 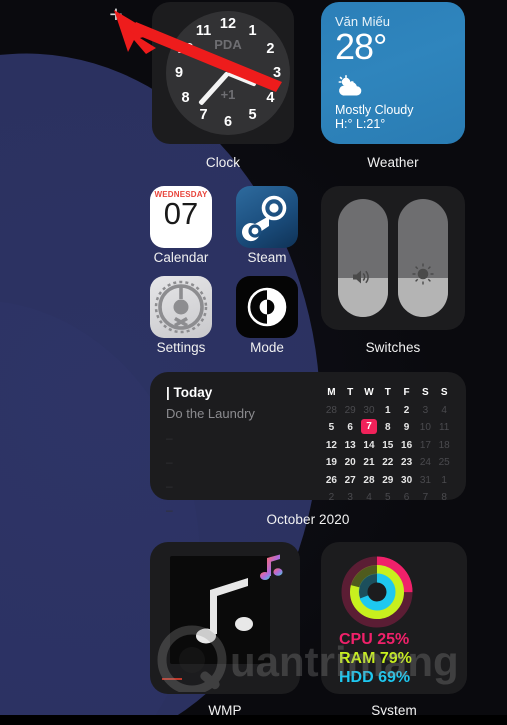 I want to click on calendar-day: 20, so click(x=350, y=463).